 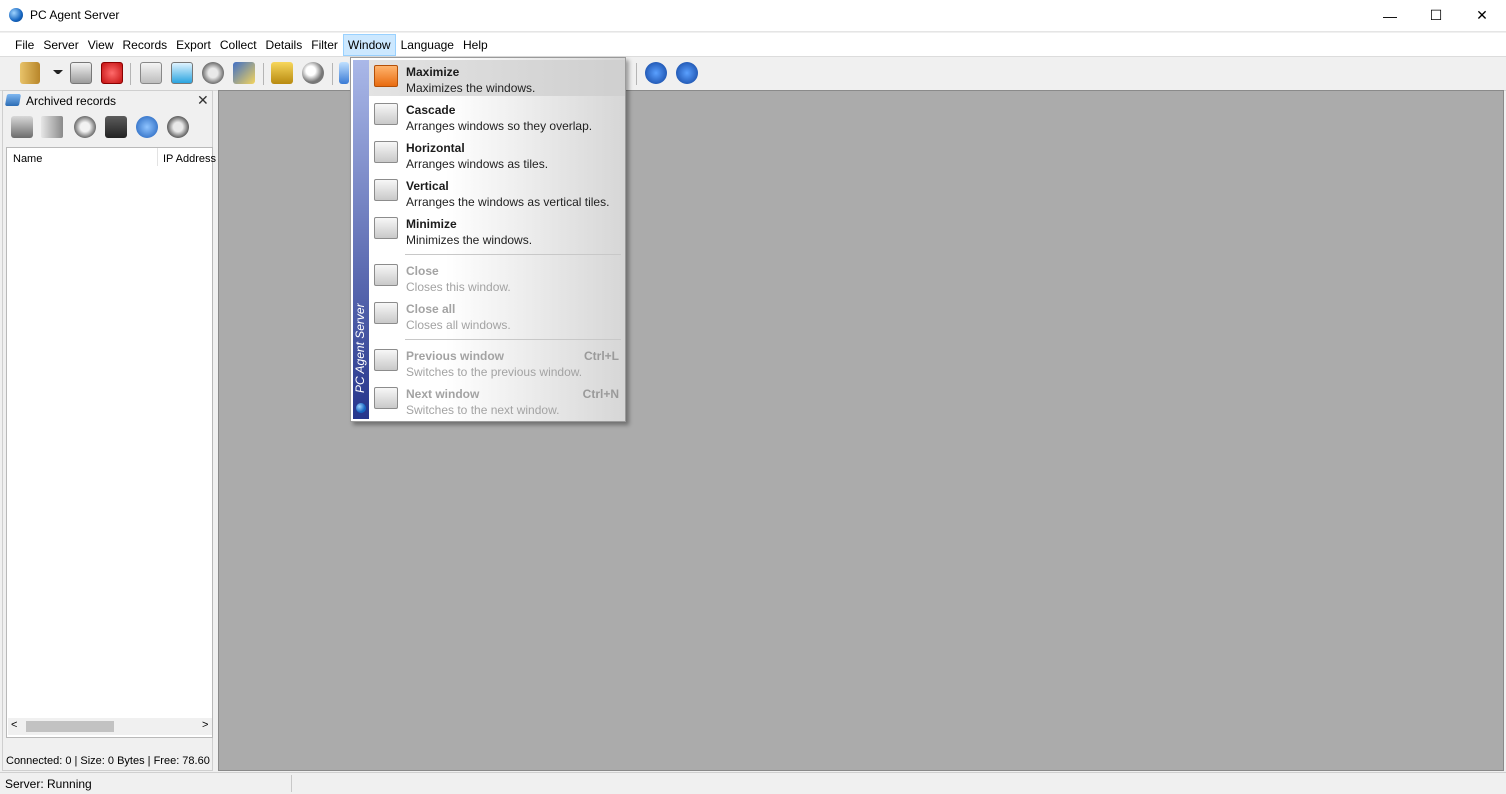 I want to click on window-icon, so click(x=182, y=73).